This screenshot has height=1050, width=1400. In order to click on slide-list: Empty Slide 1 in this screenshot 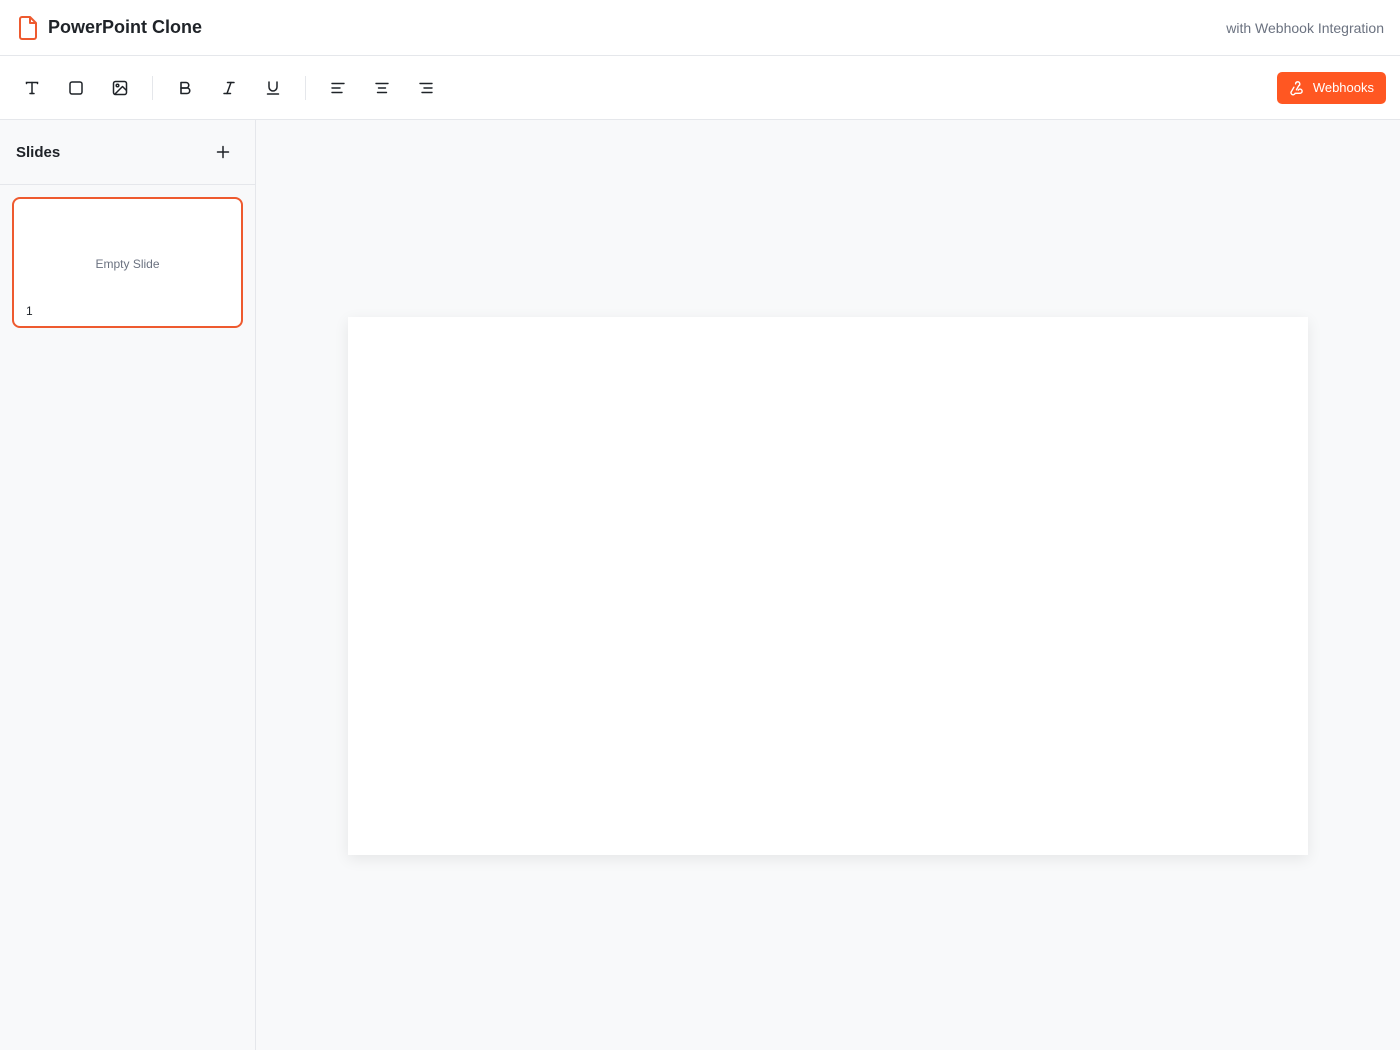, I will do `click(127, 262)`.